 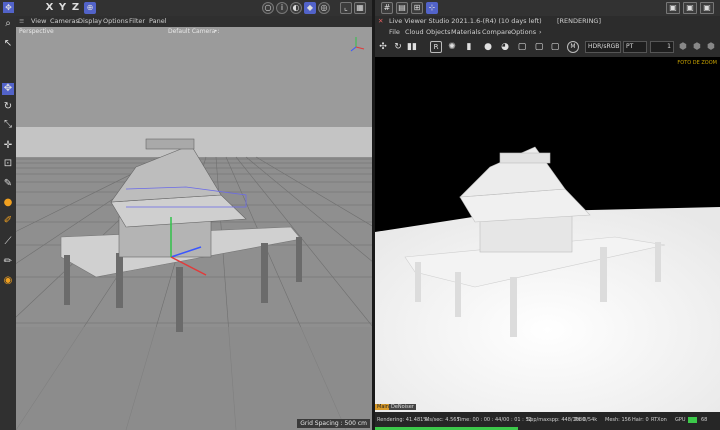 What do you see at coordinates (158, 21) in the screenshot?
I see `menu-panel: Panel` at bounding box center [158, 21].